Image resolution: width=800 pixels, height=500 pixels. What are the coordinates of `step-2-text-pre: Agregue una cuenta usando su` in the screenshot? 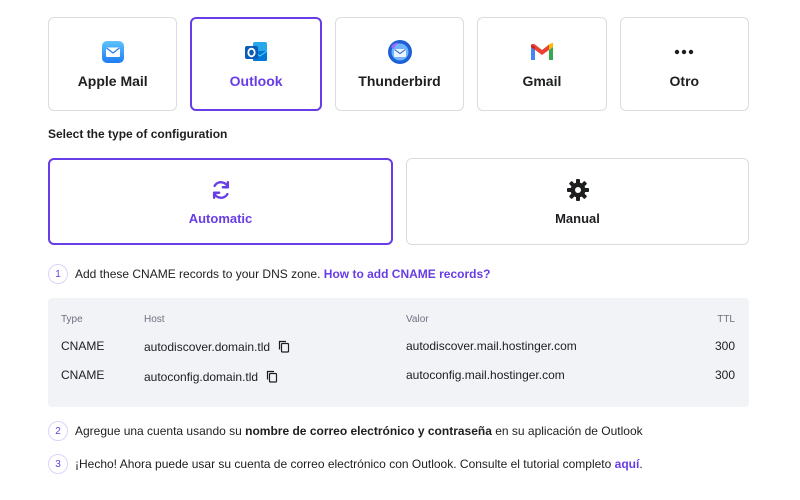 It's located at (160, 431).